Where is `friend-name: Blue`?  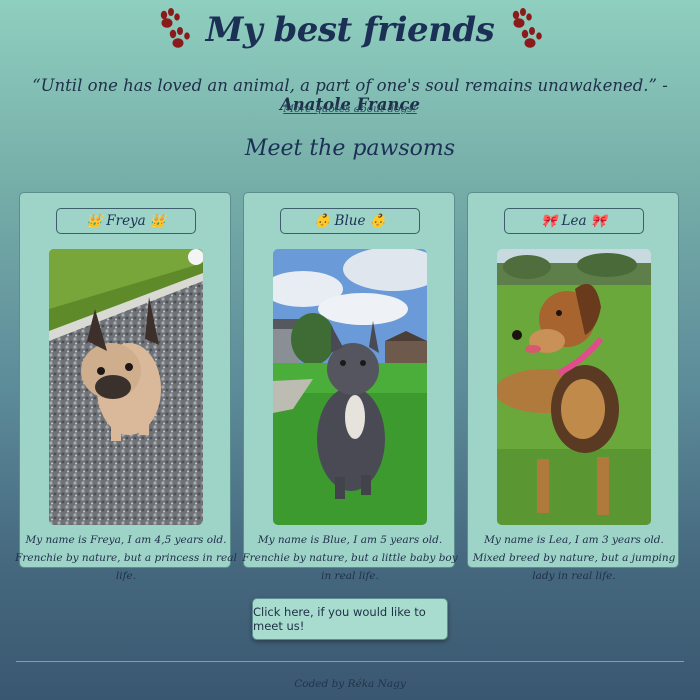
friend-name: Blue is located at coordinates (350, 221).